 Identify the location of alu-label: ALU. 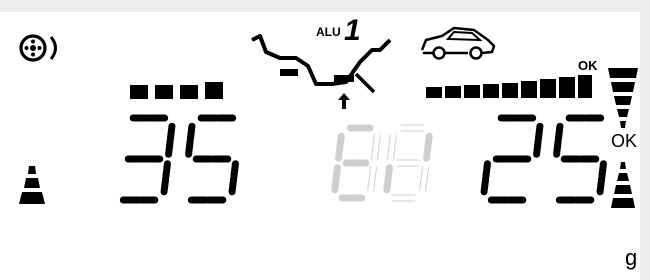
(328, 32).